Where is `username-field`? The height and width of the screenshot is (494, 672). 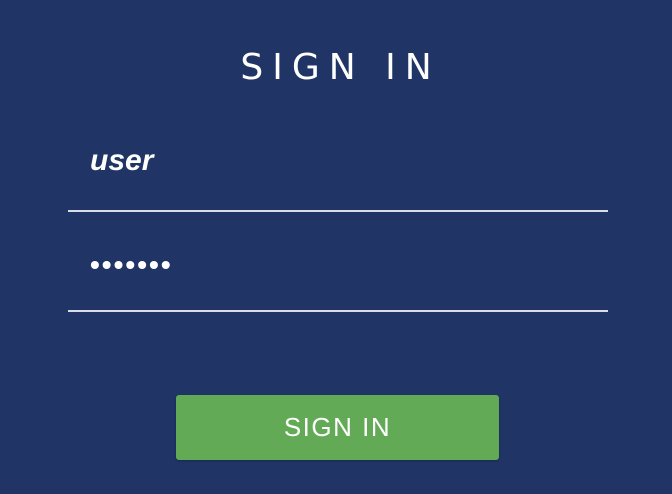
username-field is located at coordinates (338, 179).